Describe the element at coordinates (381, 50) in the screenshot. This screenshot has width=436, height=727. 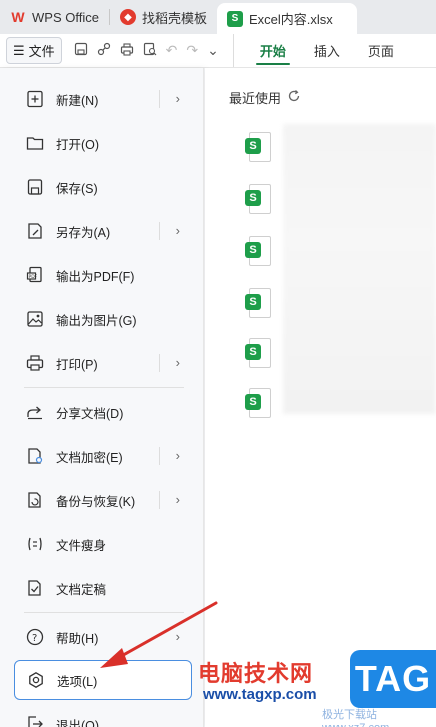
I see `ribbon-tab-page: 页面` at that location.